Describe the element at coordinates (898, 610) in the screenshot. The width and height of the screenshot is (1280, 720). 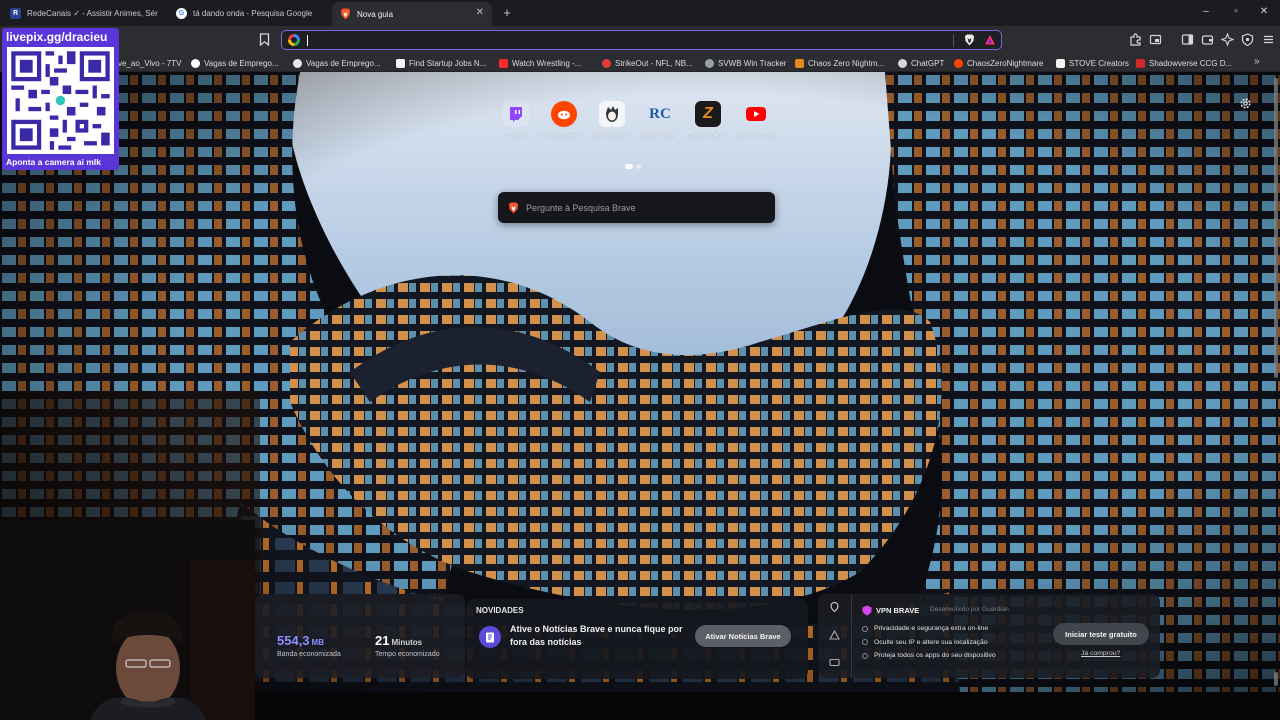
I see `vpn-title: VPN BRAVE` at that location.